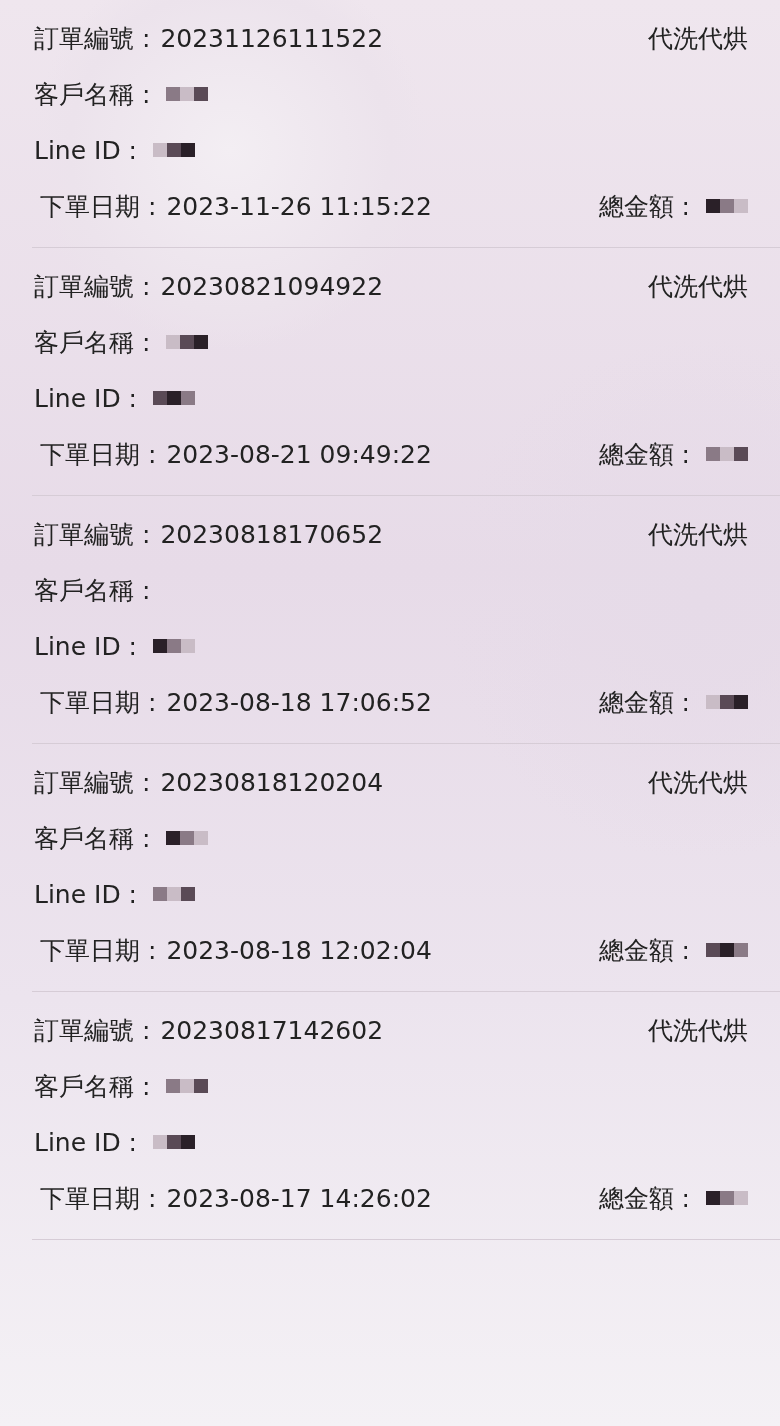  What do you see at coordinates (272, 38) in the screenshot?
I see `field-value: 20231126111522` at bounding box center [272, 38].